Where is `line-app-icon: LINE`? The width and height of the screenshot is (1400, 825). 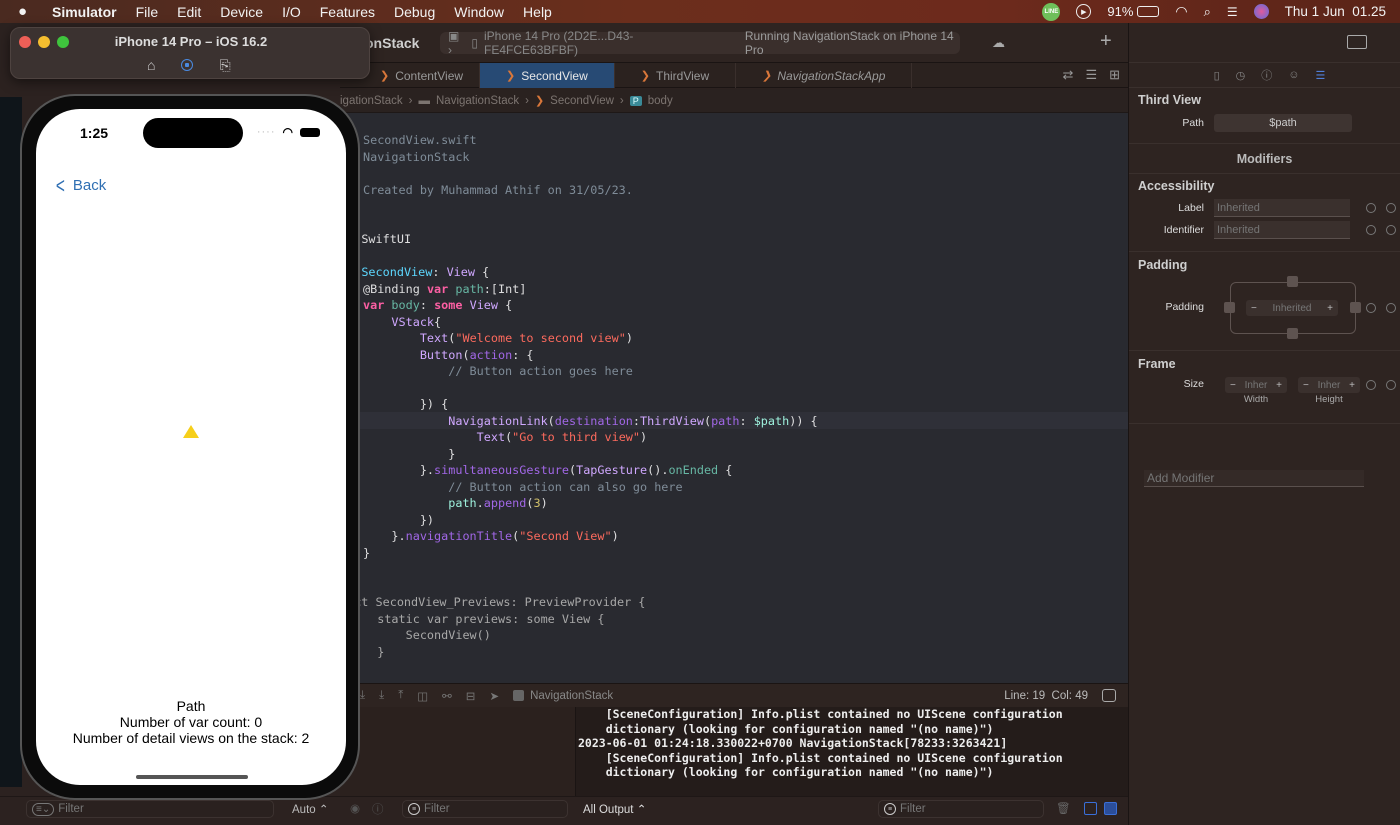
line-app-icon: LINE is located at coordinates (1051, 11).